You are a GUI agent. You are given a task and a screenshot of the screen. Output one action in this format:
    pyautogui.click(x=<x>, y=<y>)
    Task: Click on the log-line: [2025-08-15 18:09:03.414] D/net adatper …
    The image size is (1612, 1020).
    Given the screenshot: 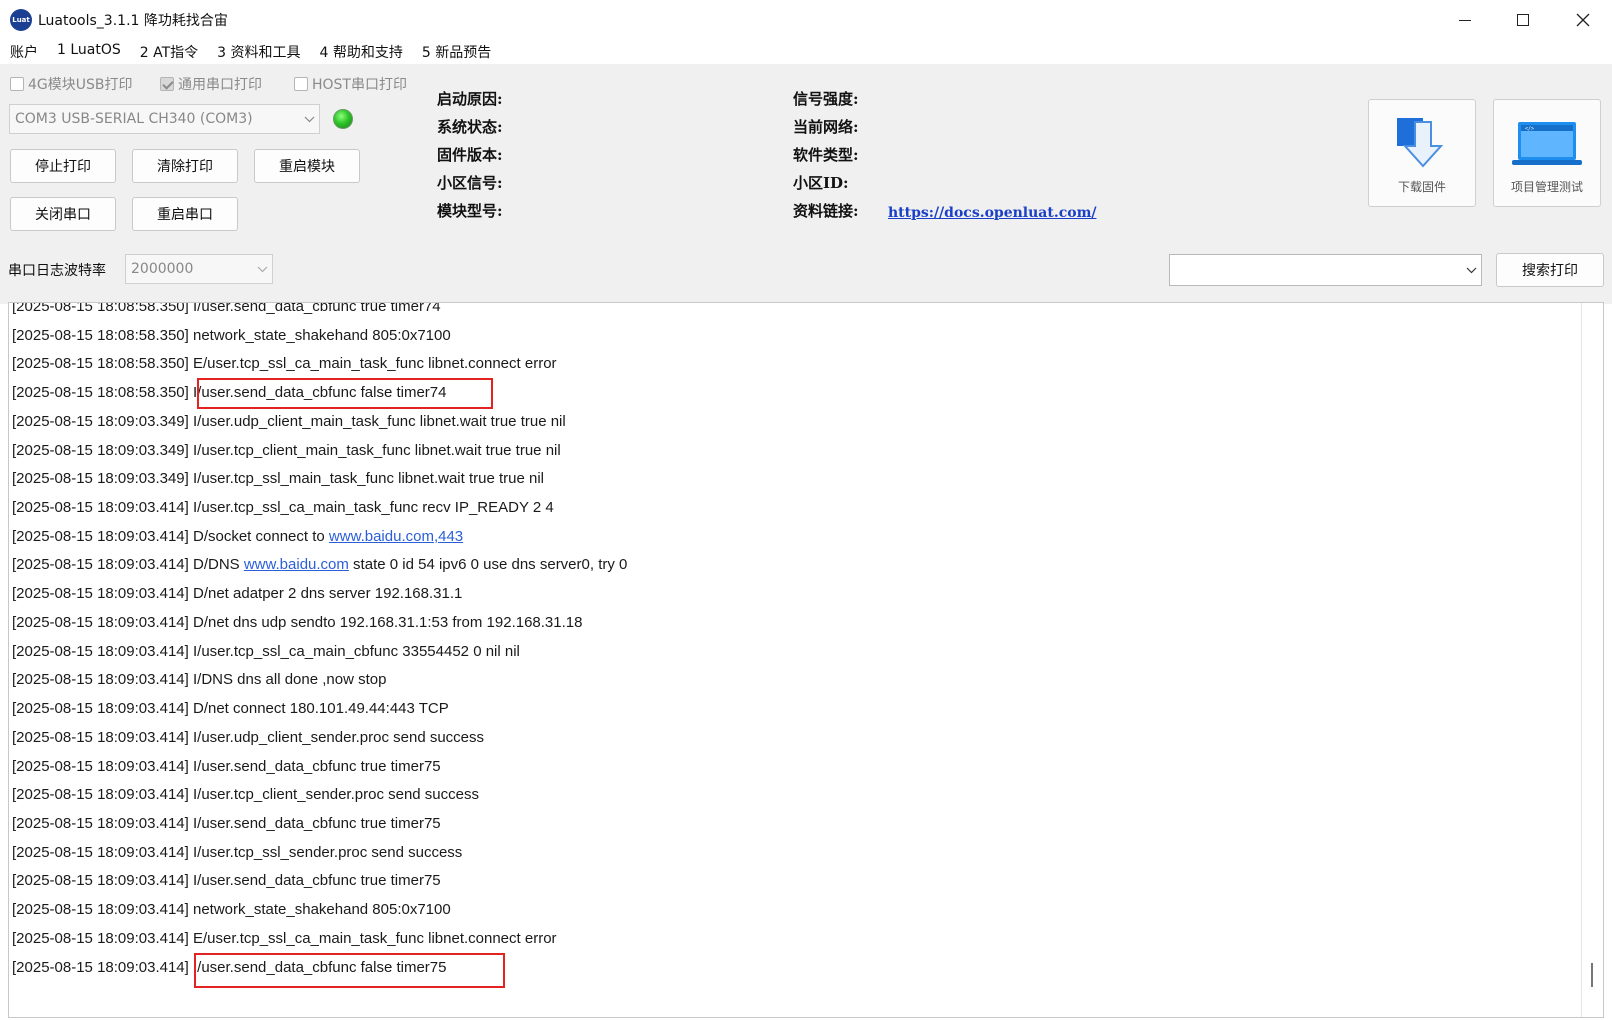 What is the action you would take?
    pyautogui.click(x=319, y=594)
    